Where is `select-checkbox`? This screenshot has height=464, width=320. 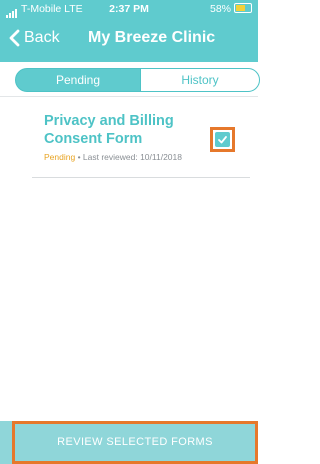 select-checkbox is located at coordinates (222, 139).